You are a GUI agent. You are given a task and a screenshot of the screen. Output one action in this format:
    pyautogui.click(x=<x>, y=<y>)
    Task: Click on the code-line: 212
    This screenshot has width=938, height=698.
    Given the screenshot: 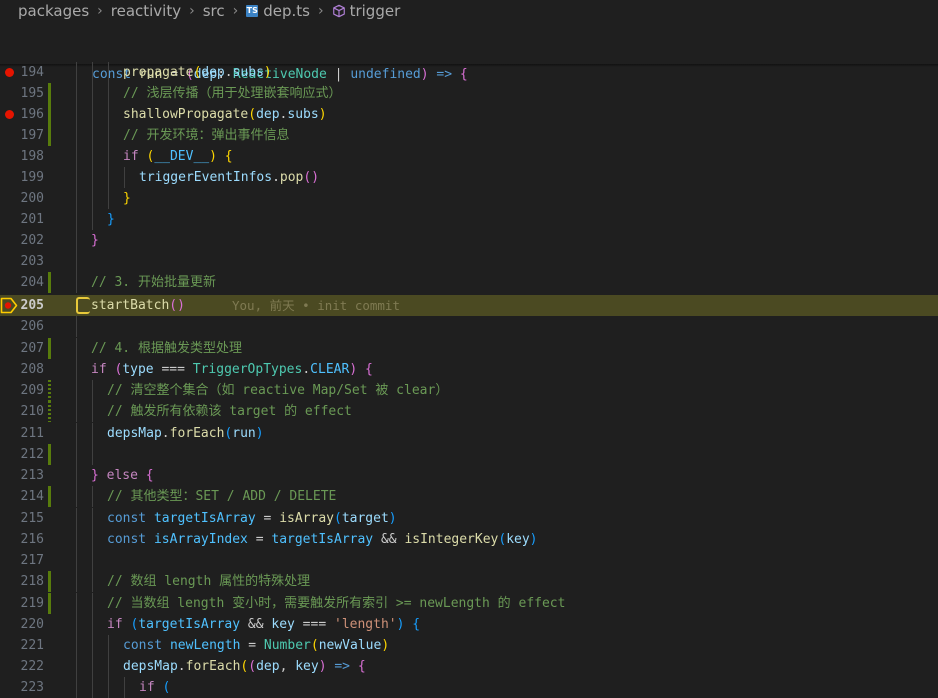 What is the action you would take?
    pyautogui.click(x=469, y=454)
    